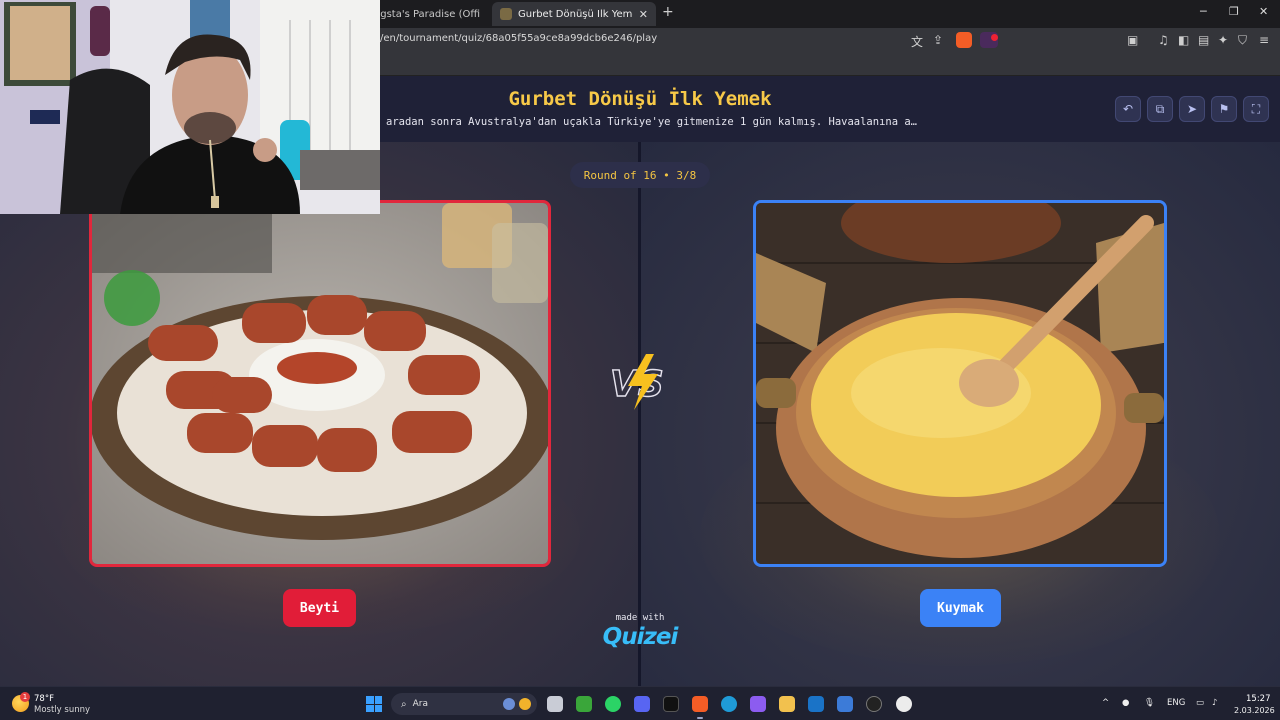  Describe the element at coordinates (404, 704) in the screenshot. I see `search-icon: ⌕` at that location.